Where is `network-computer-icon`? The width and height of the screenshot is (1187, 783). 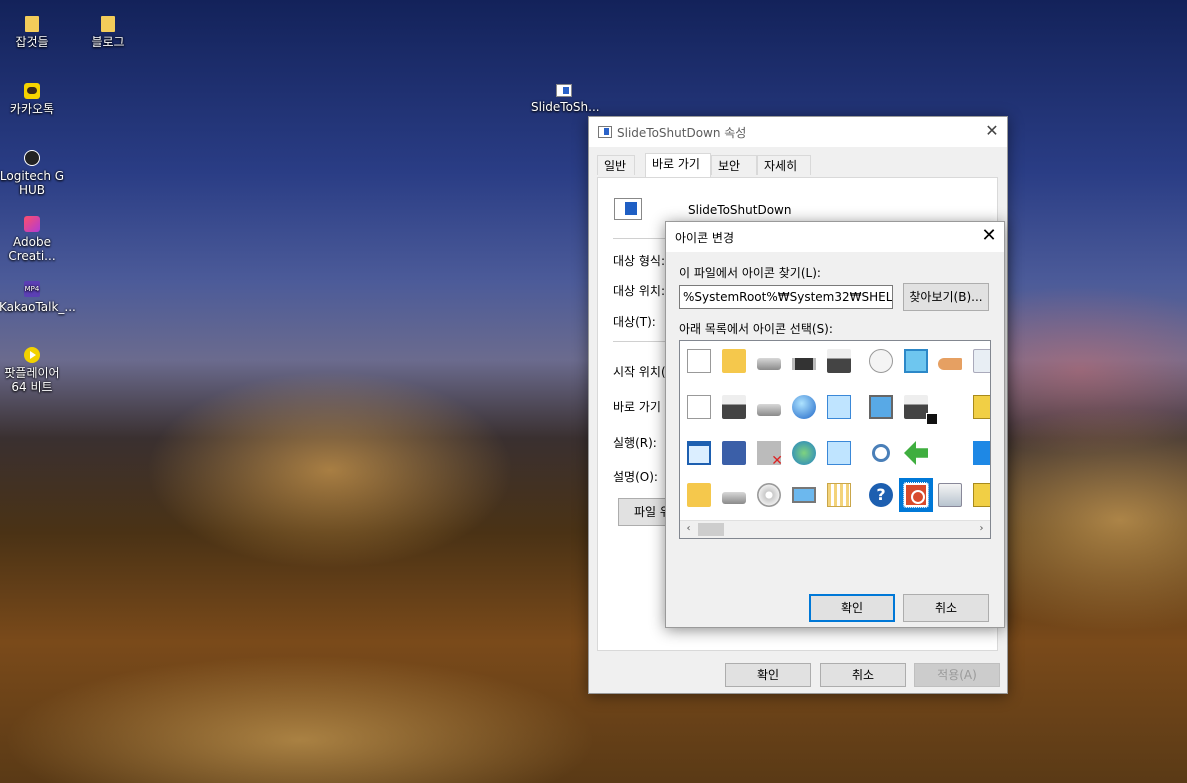
network-computer-icon is located at coordinates (839, 407).